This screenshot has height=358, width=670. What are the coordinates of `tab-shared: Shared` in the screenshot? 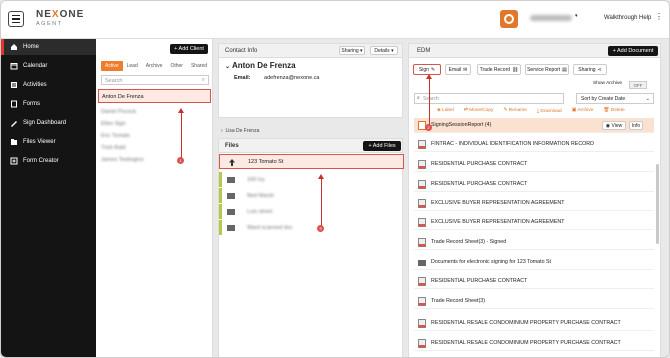 It's located at (199, 66).